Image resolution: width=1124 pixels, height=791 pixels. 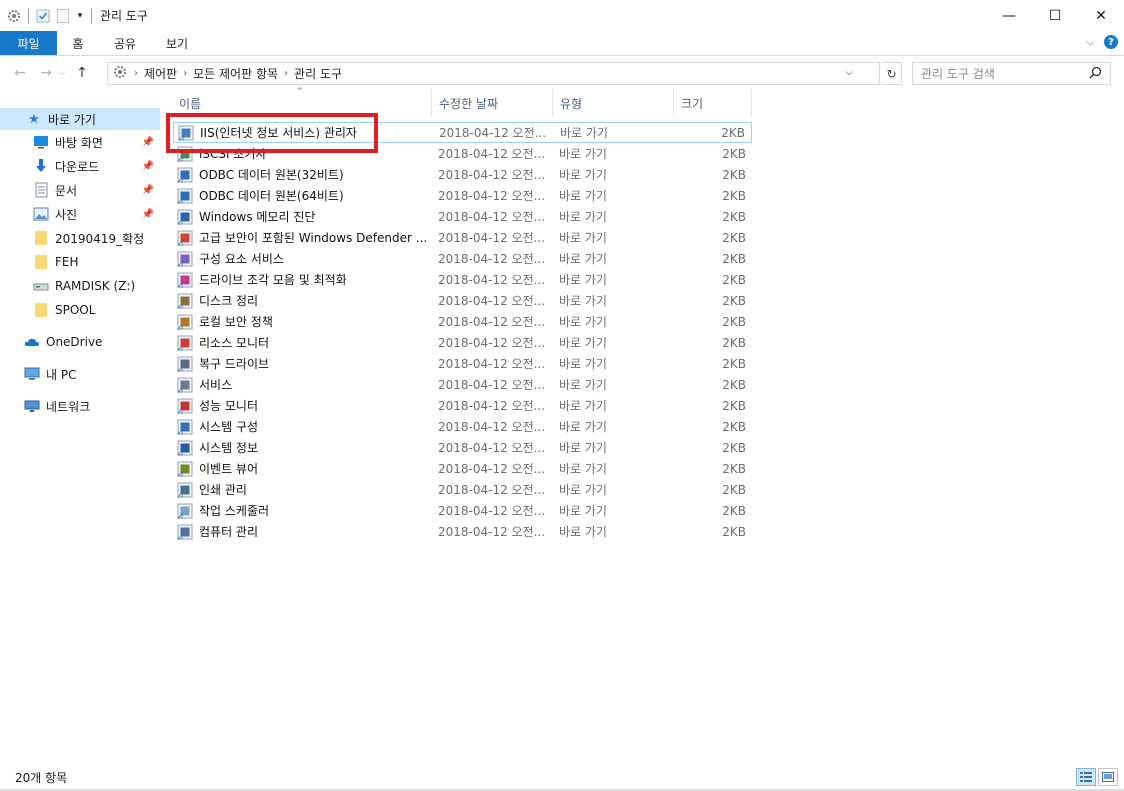 I want to click on file-row: 이벤트 뷰어 2018-04-12 오전... 바로 가기 2KB, so click(x=462, y=468).